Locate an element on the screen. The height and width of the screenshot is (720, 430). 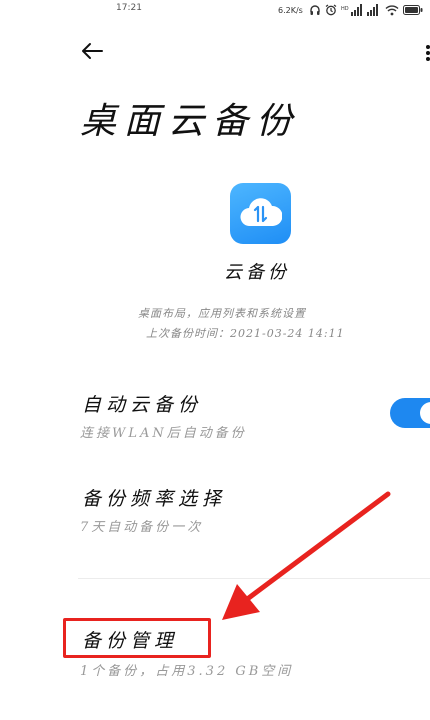
status-bar: 17:21 6.2K/s HD is located at coordinates (215, 11).